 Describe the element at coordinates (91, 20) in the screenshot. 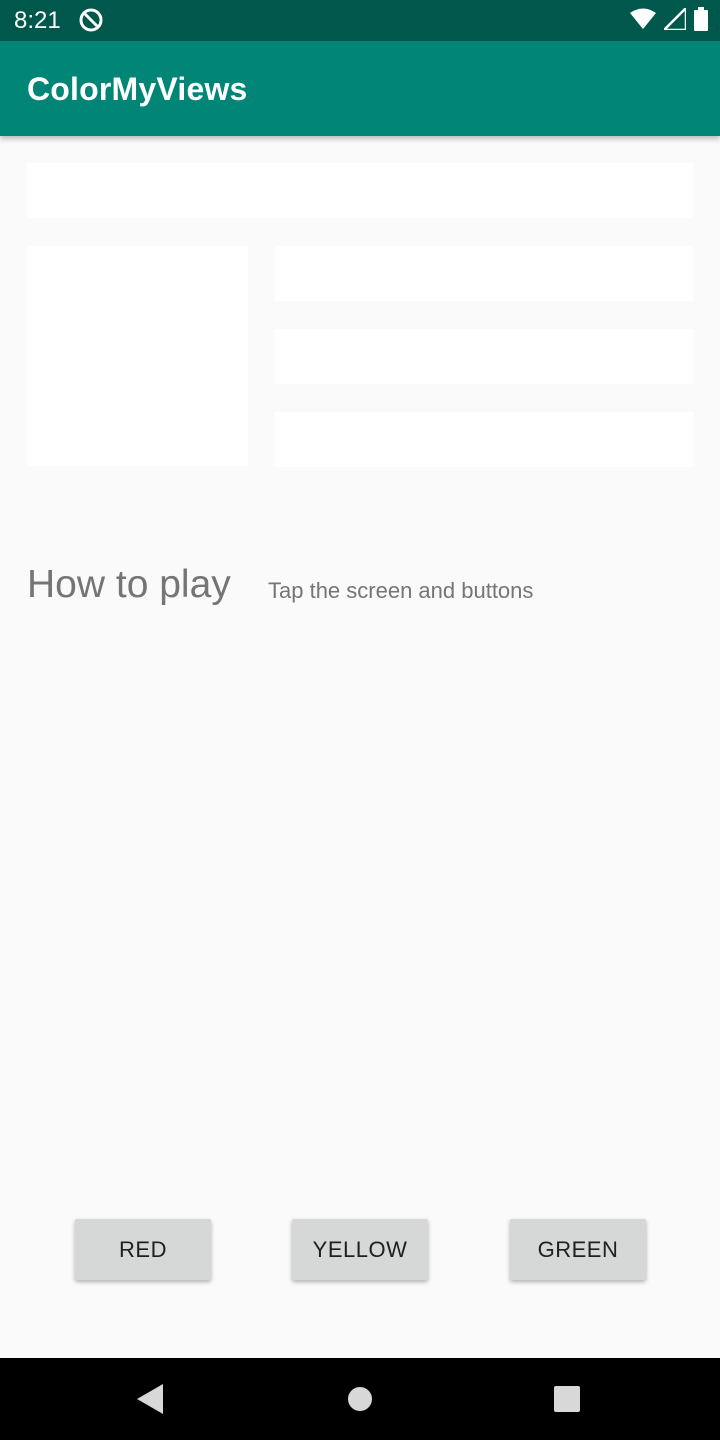

I see `sync-icon` at that location.